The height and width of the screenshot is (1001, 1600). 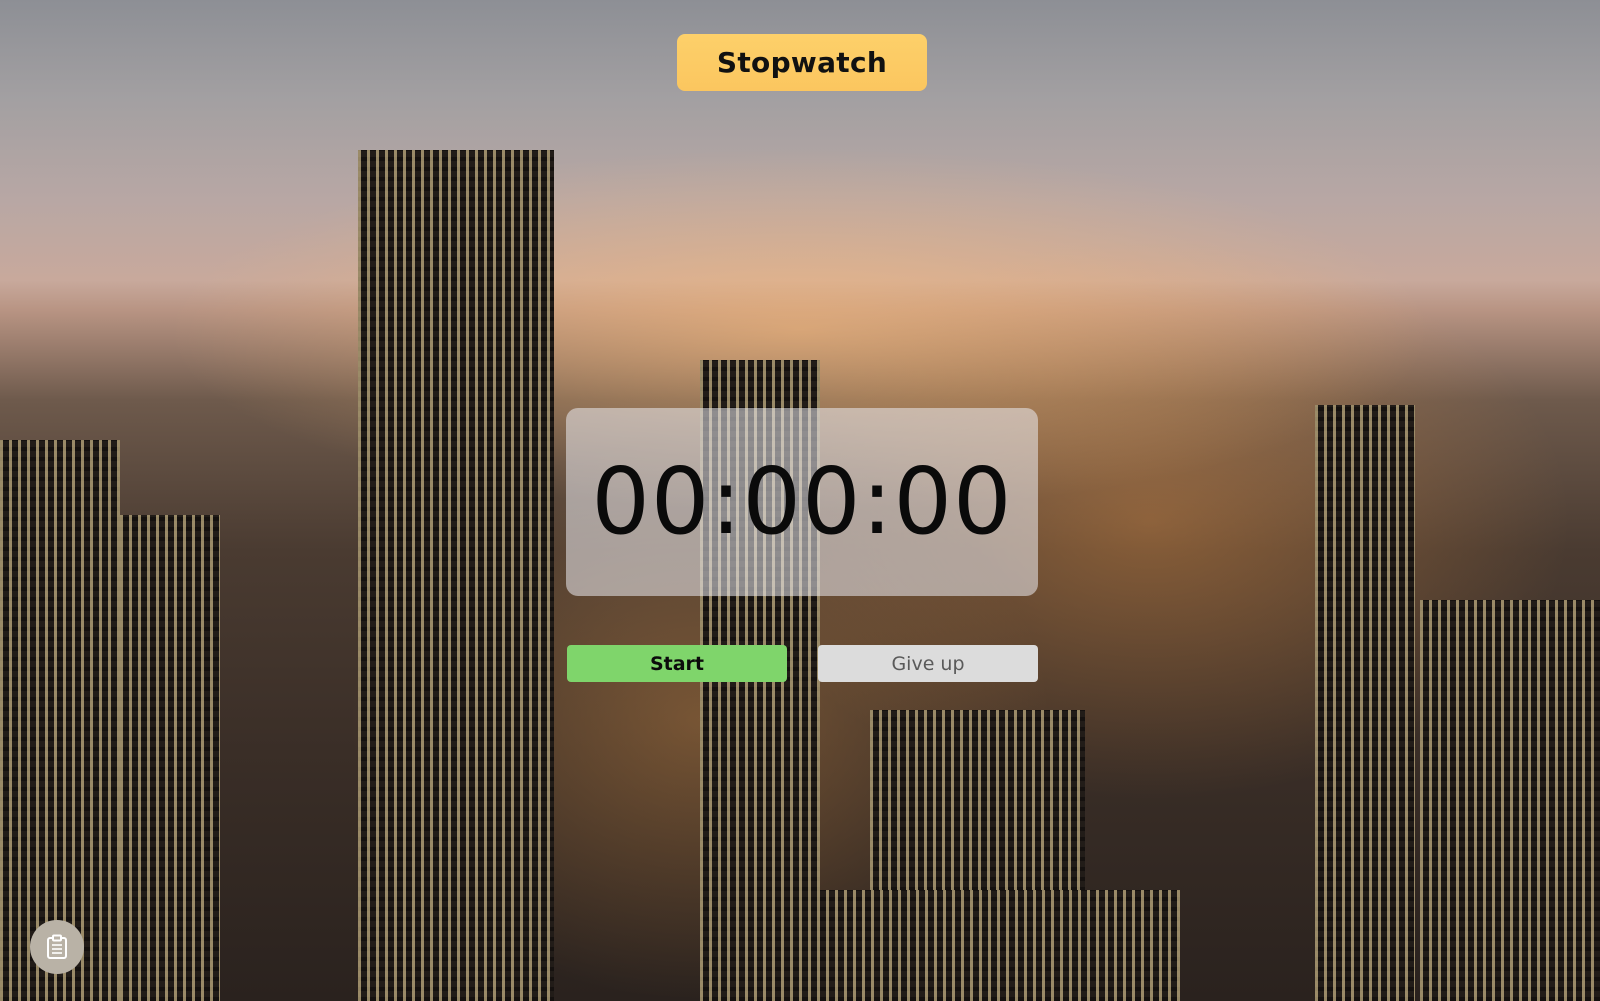 What do you see at coordinates (677, 663) in the screenshot?
I see `start-button: Start` at bounding box center [677, 663].